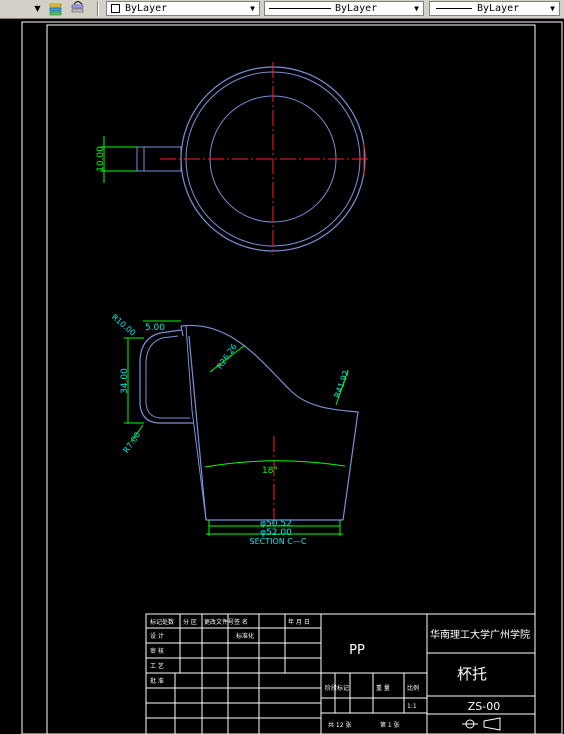 This screenshot has height=734, width=564. I want to click on linetype-preview, so click(300, 8).